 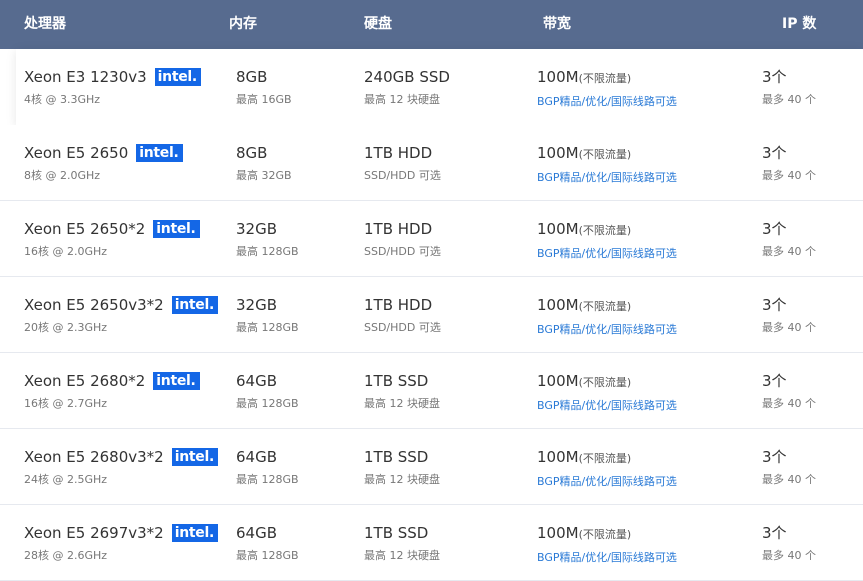 I want to click on disk-value: 240GB SSD, so click(x=407, y=77).